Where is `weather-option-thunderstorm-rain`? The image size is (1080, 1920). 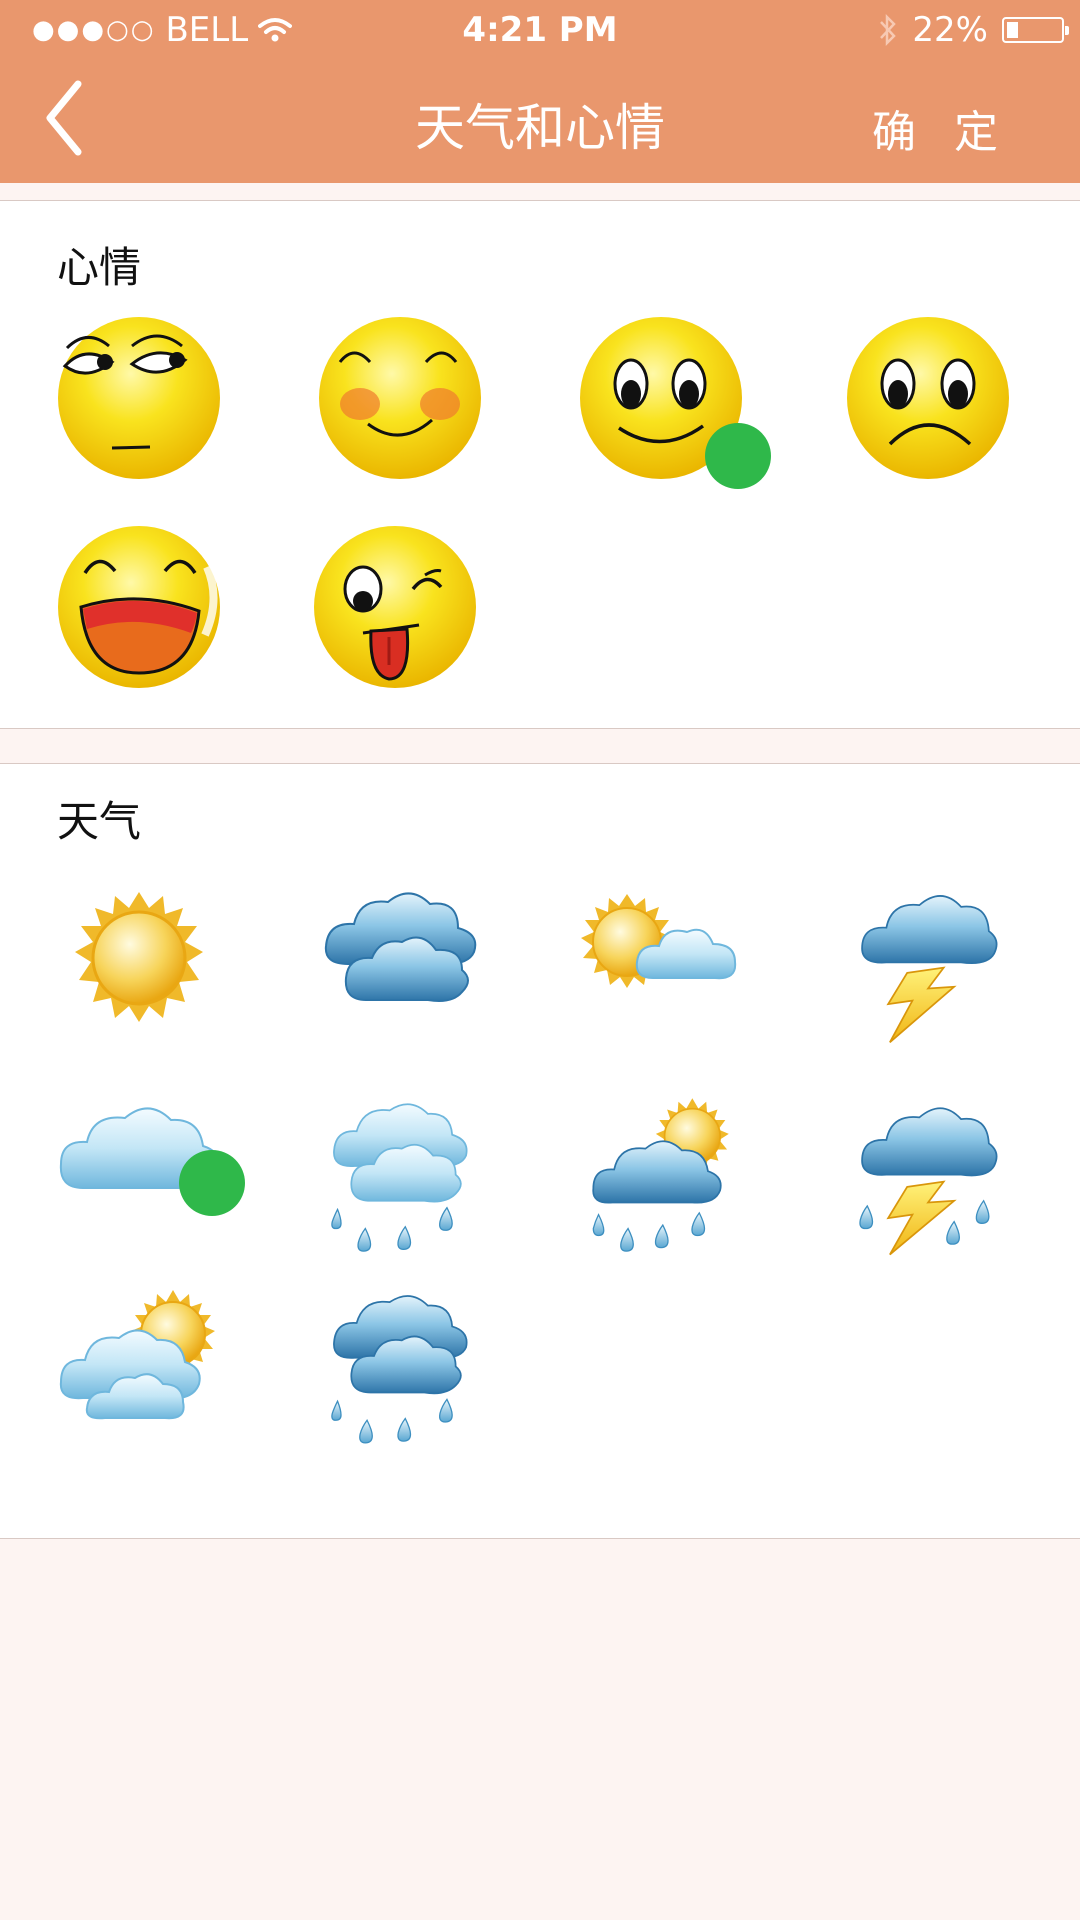 weather-option-thunderstorm-rain is located at coordinates (928, 1182).